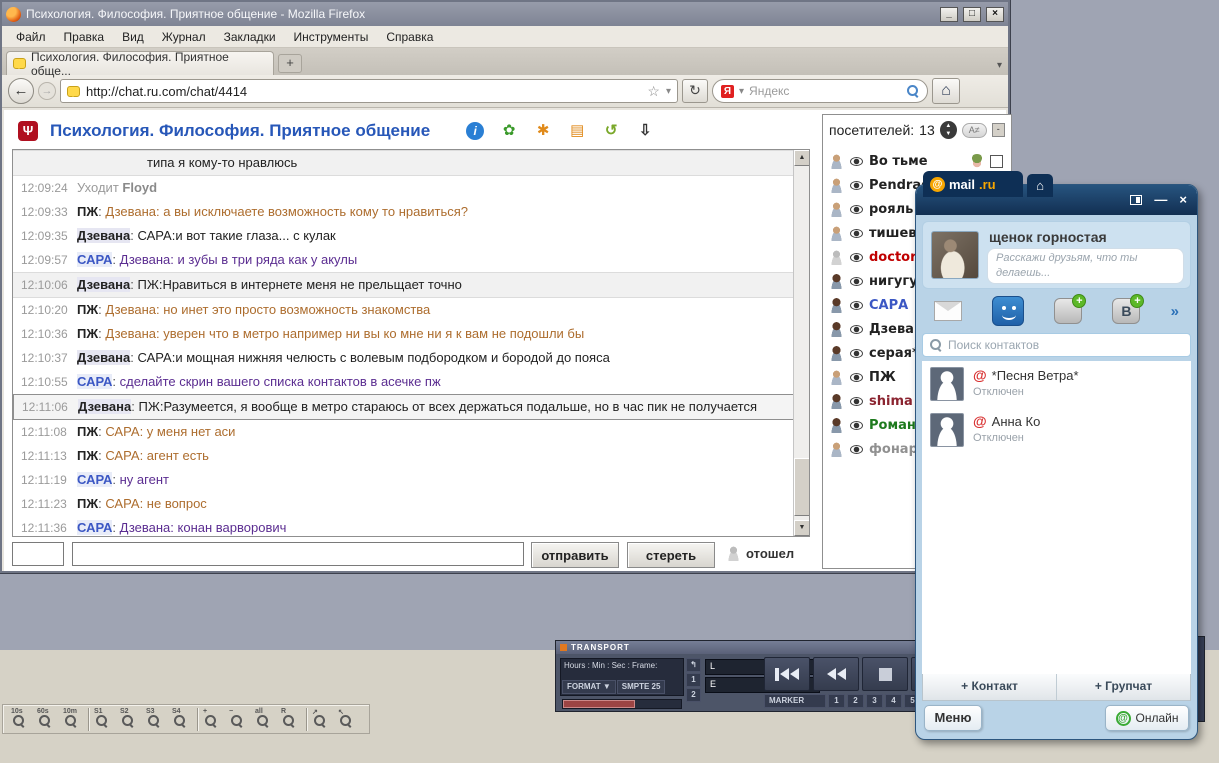 This screenshot has height=763, width=1219. Describe the element at coordinates (182, 719) in the screenshot. I see `zoom-S4-button: S4` at that location.